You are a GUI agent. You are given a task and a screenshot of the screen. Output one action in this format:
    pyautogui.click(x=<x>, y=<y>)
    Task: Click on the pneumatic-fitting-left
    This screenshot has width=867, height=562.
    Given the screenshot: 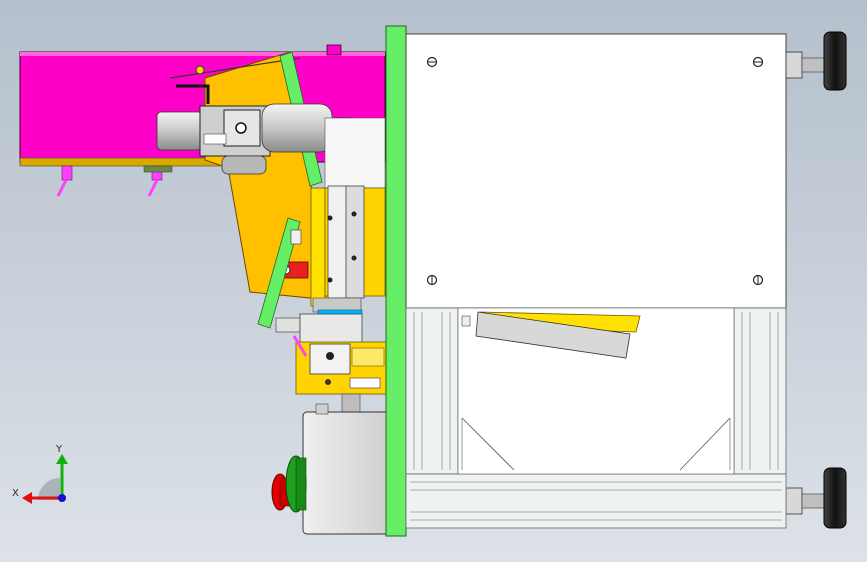 What is the action you would take?
    pyautogui.click(x=64, y=181)
    